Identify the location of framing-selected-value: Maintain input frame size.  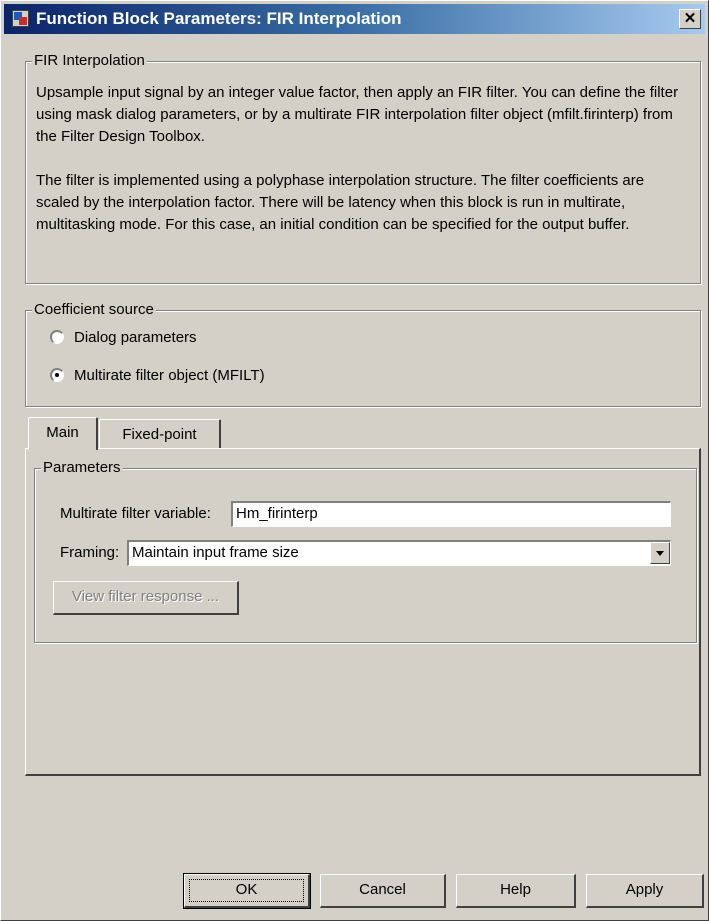
(215, 552).